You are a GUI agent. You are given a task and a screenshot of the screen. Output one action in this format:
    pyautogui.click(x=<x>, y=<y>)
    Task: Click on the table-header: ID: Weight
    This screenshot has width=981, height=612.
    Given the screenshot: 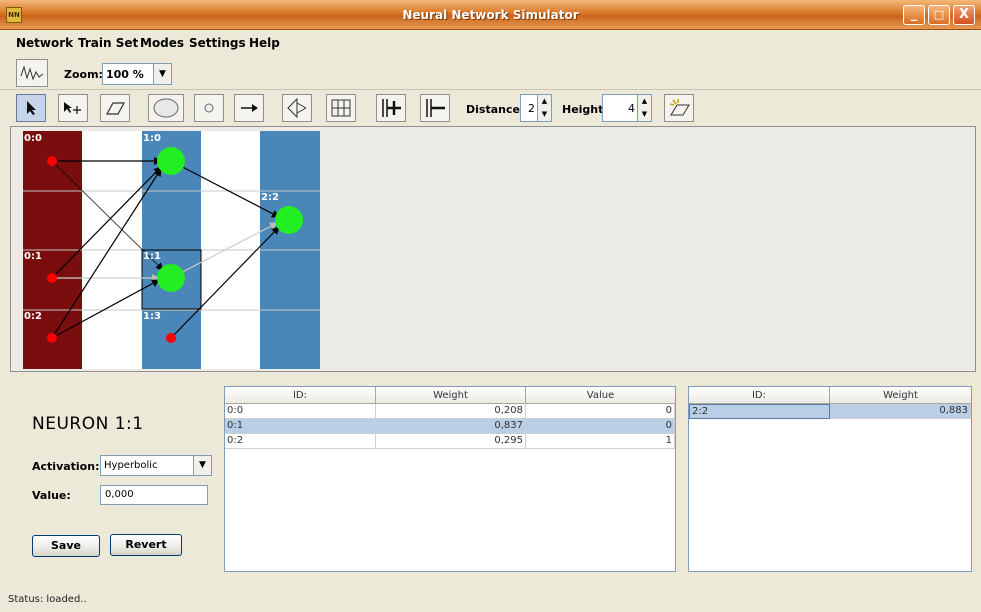 What is the action you would take?
    pyautogui.click(x=830, y=395)
    